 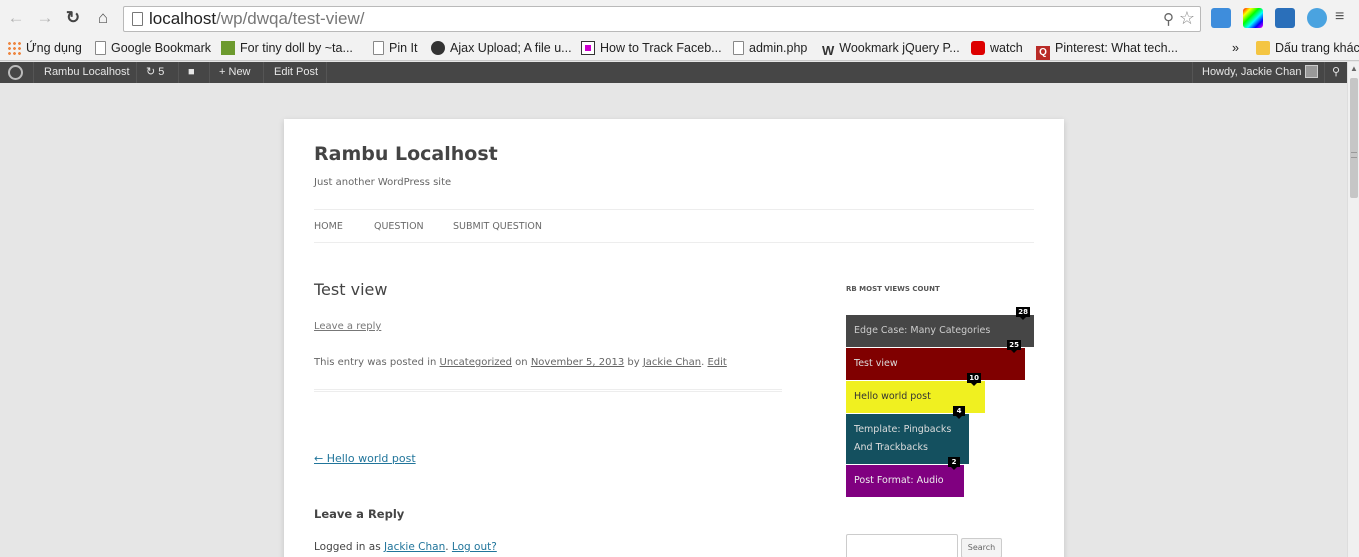 What do you see at coordinates (922, 330) in the screenshot?
I see `most-viewed-title: Edge Case: Many Categories` at bounding box center [922, 330].